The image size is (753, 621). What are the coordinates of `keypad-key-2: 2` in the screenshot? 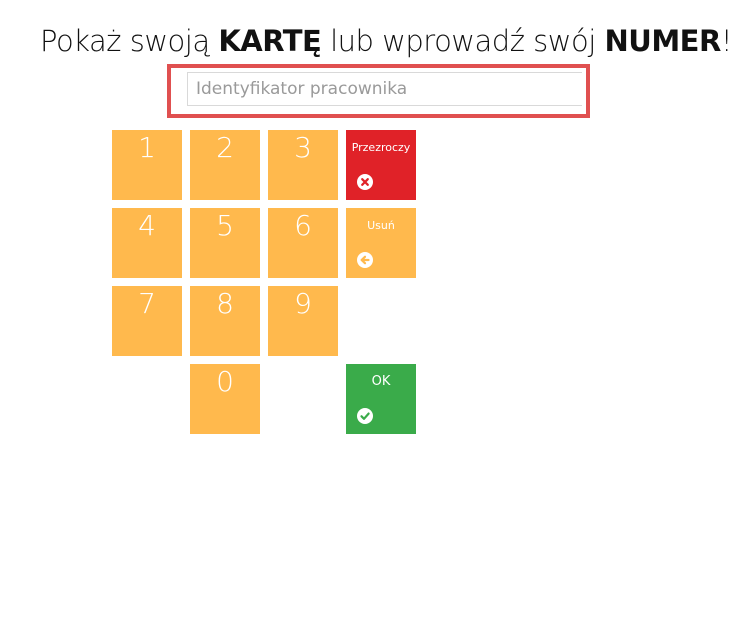 It's located at (225, 165).